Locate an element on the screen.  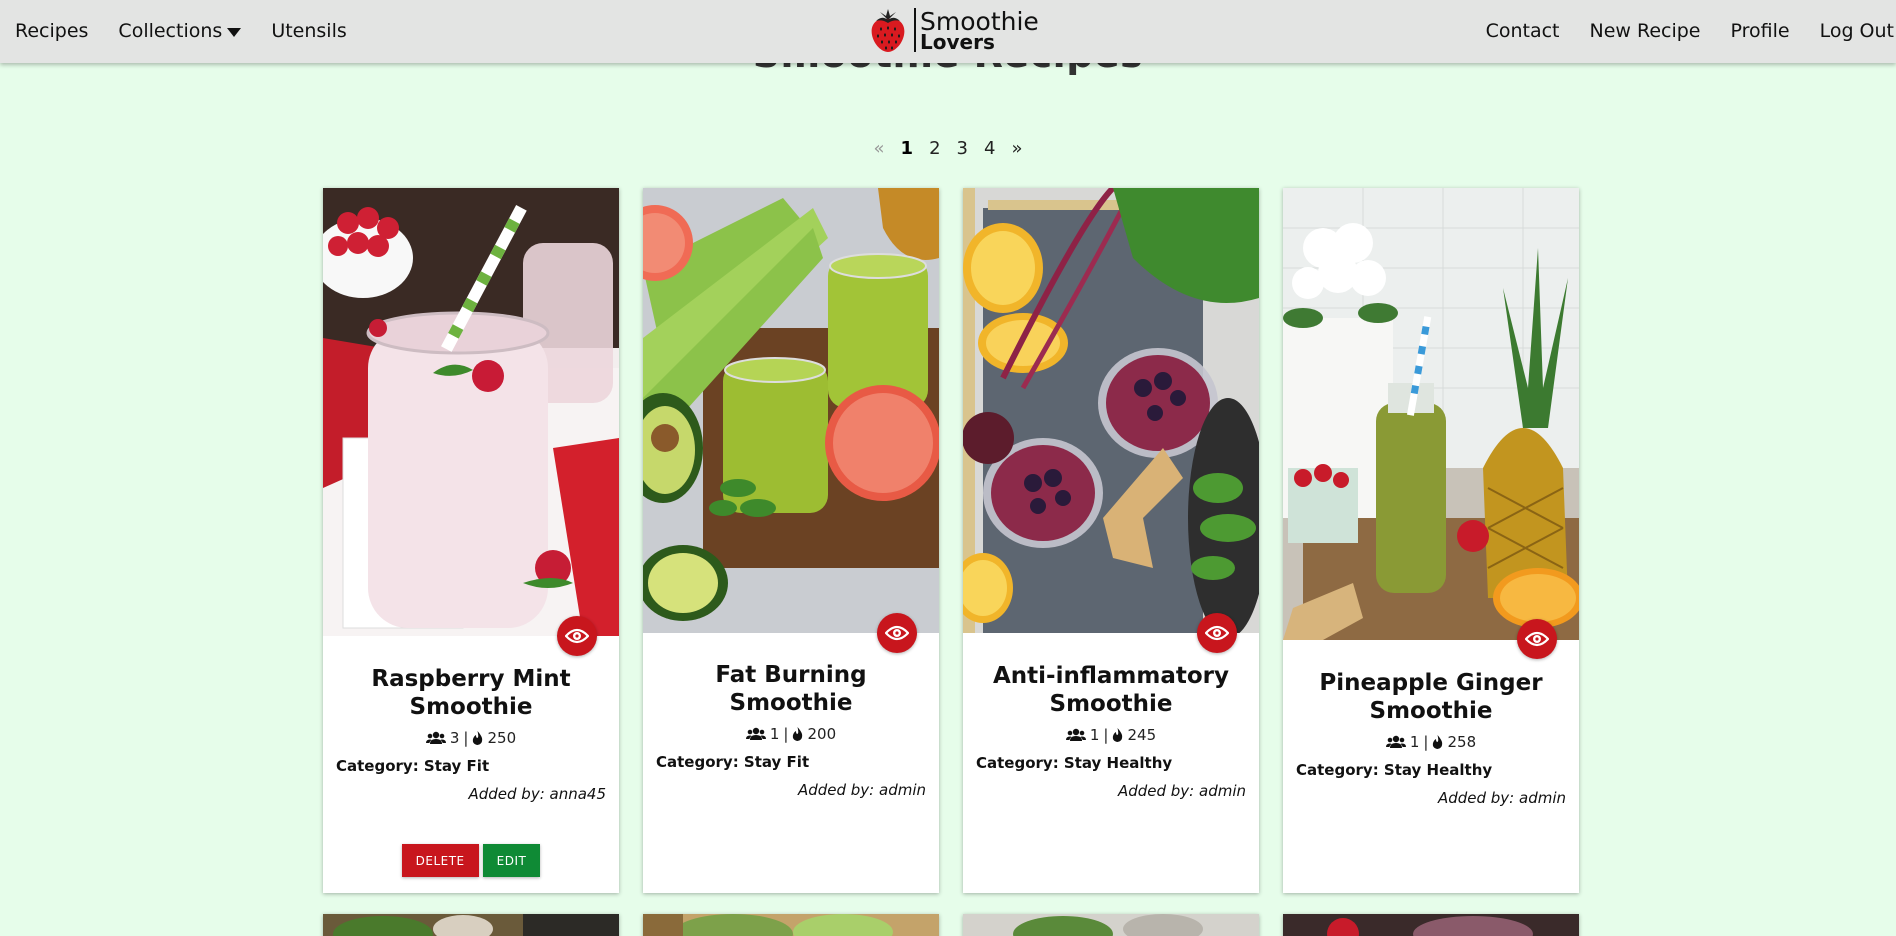
calories-value: 200 is located at coordinates (822, 734).